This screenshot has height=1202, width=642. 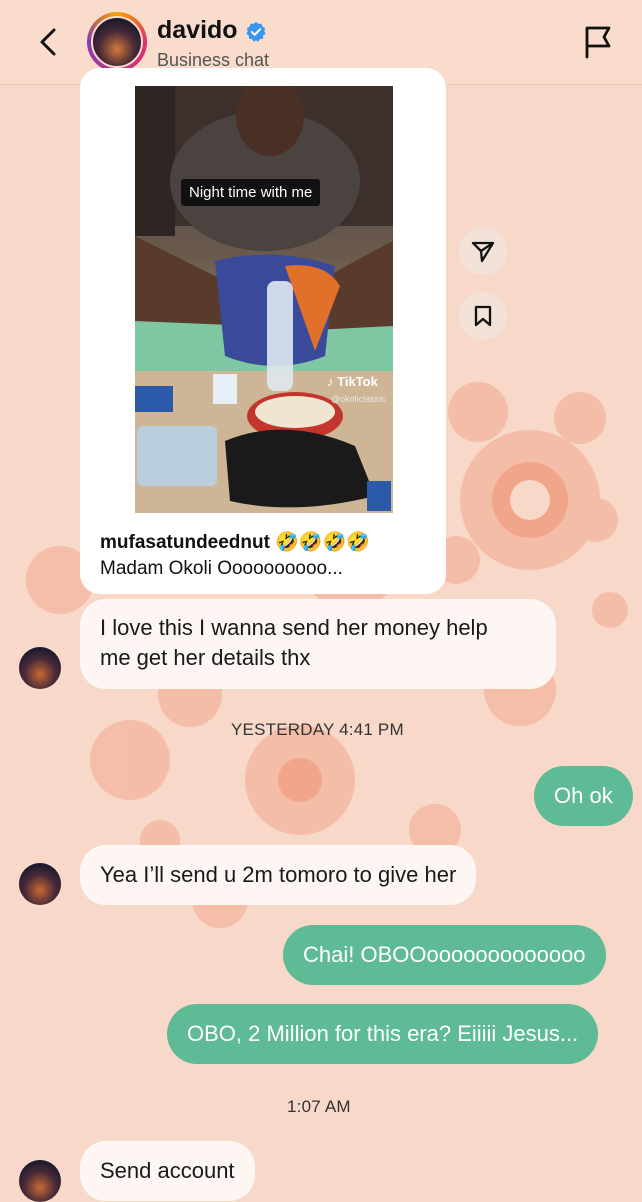 I want to click on video-caption: Night time with me, so click(x=251, y=192).